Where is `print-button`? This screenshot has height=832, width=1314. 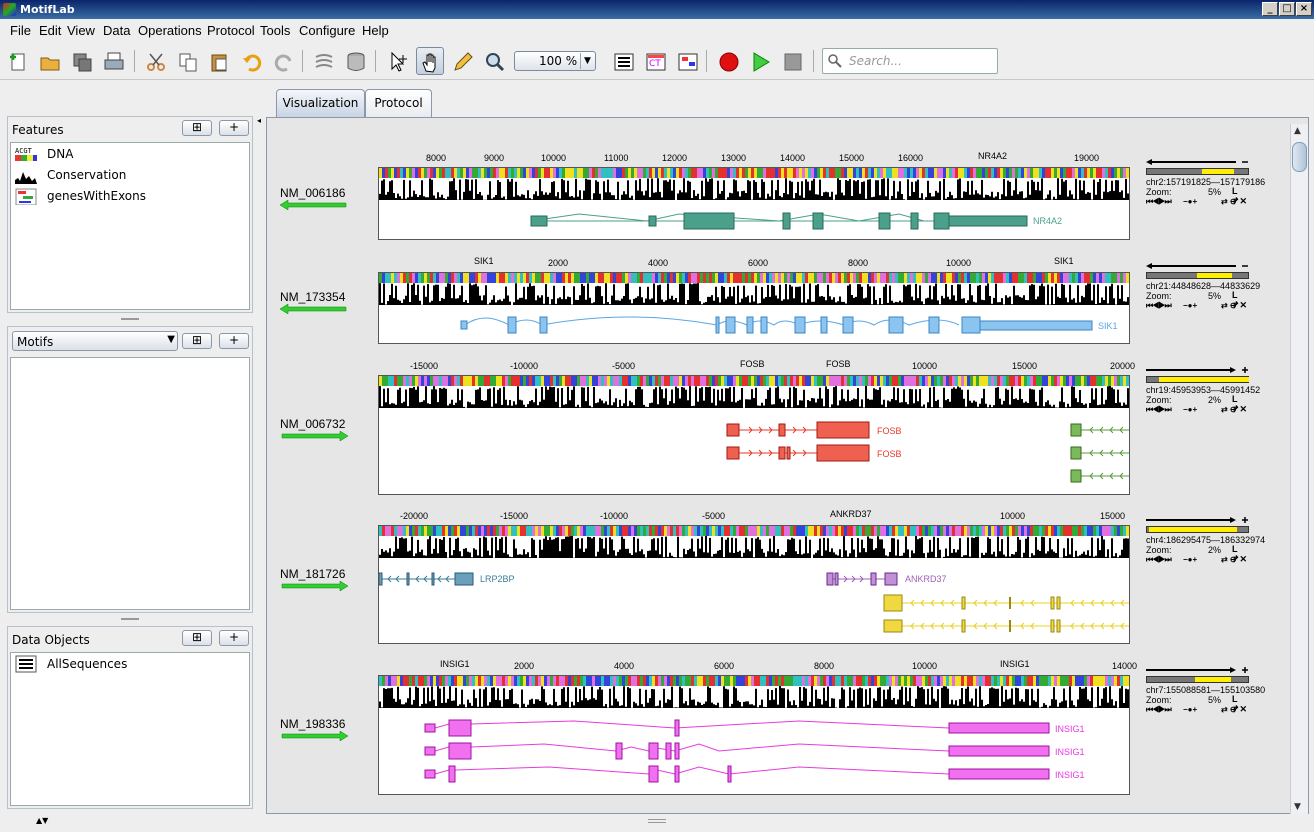
print-button is located at coordinates (113, 61).